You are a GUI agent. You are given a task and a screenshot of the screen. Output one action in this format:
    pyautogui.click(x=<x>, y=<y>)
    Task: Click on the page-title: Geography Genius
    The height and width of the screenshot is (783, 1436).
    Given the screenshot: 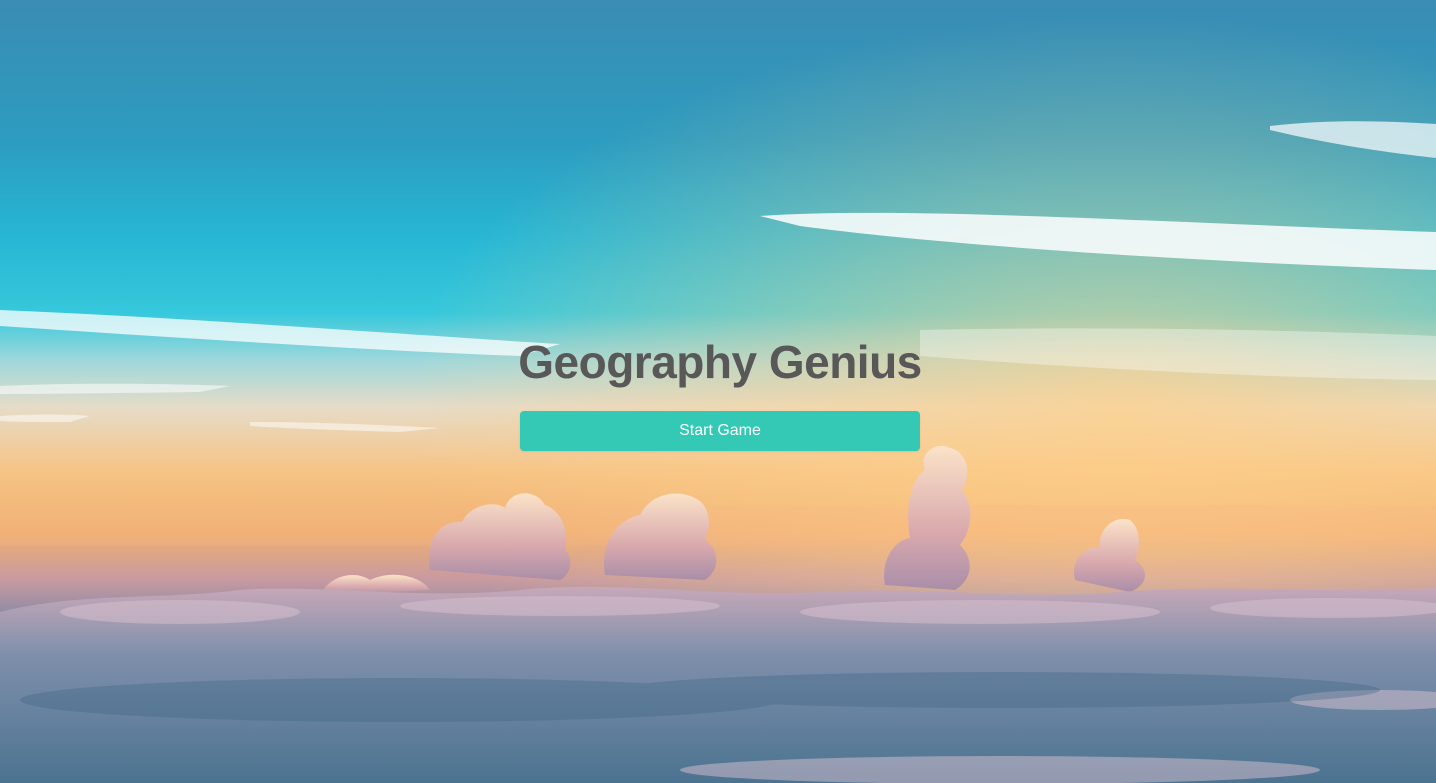 What is the action you would take?
    pyautogui.click(x=720, y=362)
    